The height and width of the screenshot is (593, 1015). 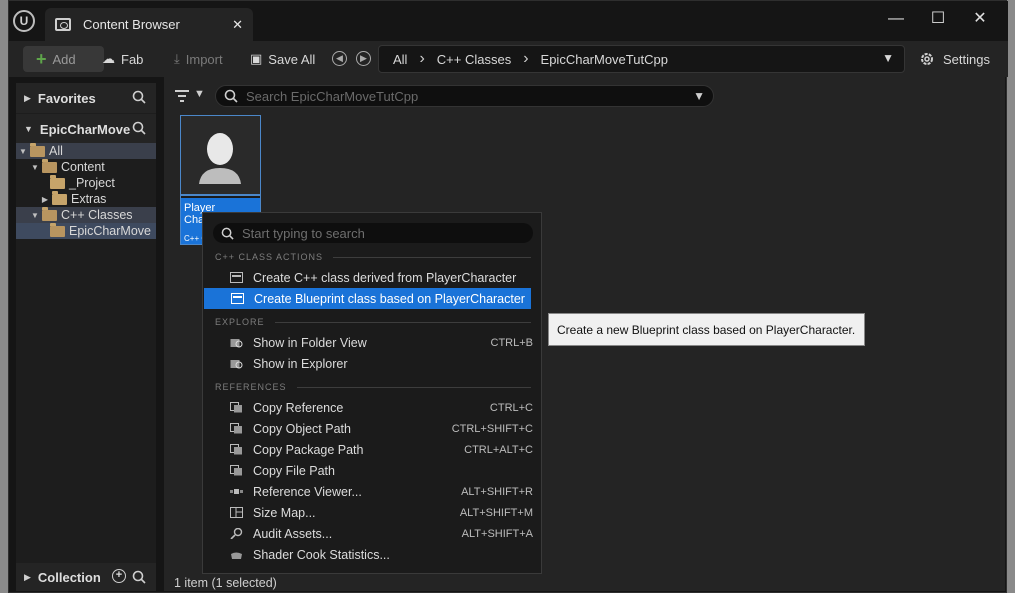 What do you see at coordinates (177, 58) in the screenshot?
I see `import-icon: ⤓` at bounding box center [177, 58].